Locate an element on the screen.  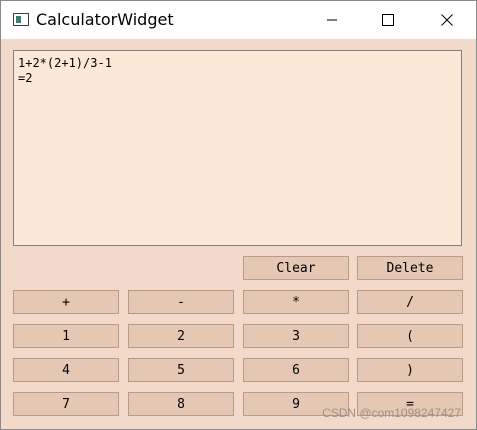
delete-button: Delete is located at coordinates (410, 268).